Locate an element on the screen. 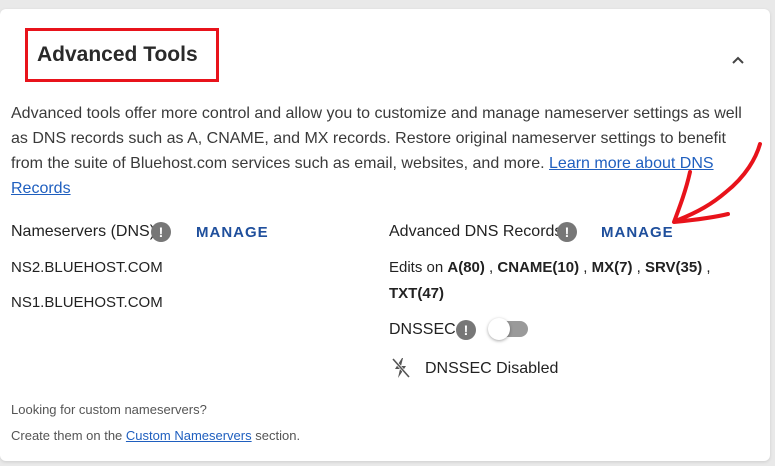  lightning-off-icon is located at coordinates (401, 368).